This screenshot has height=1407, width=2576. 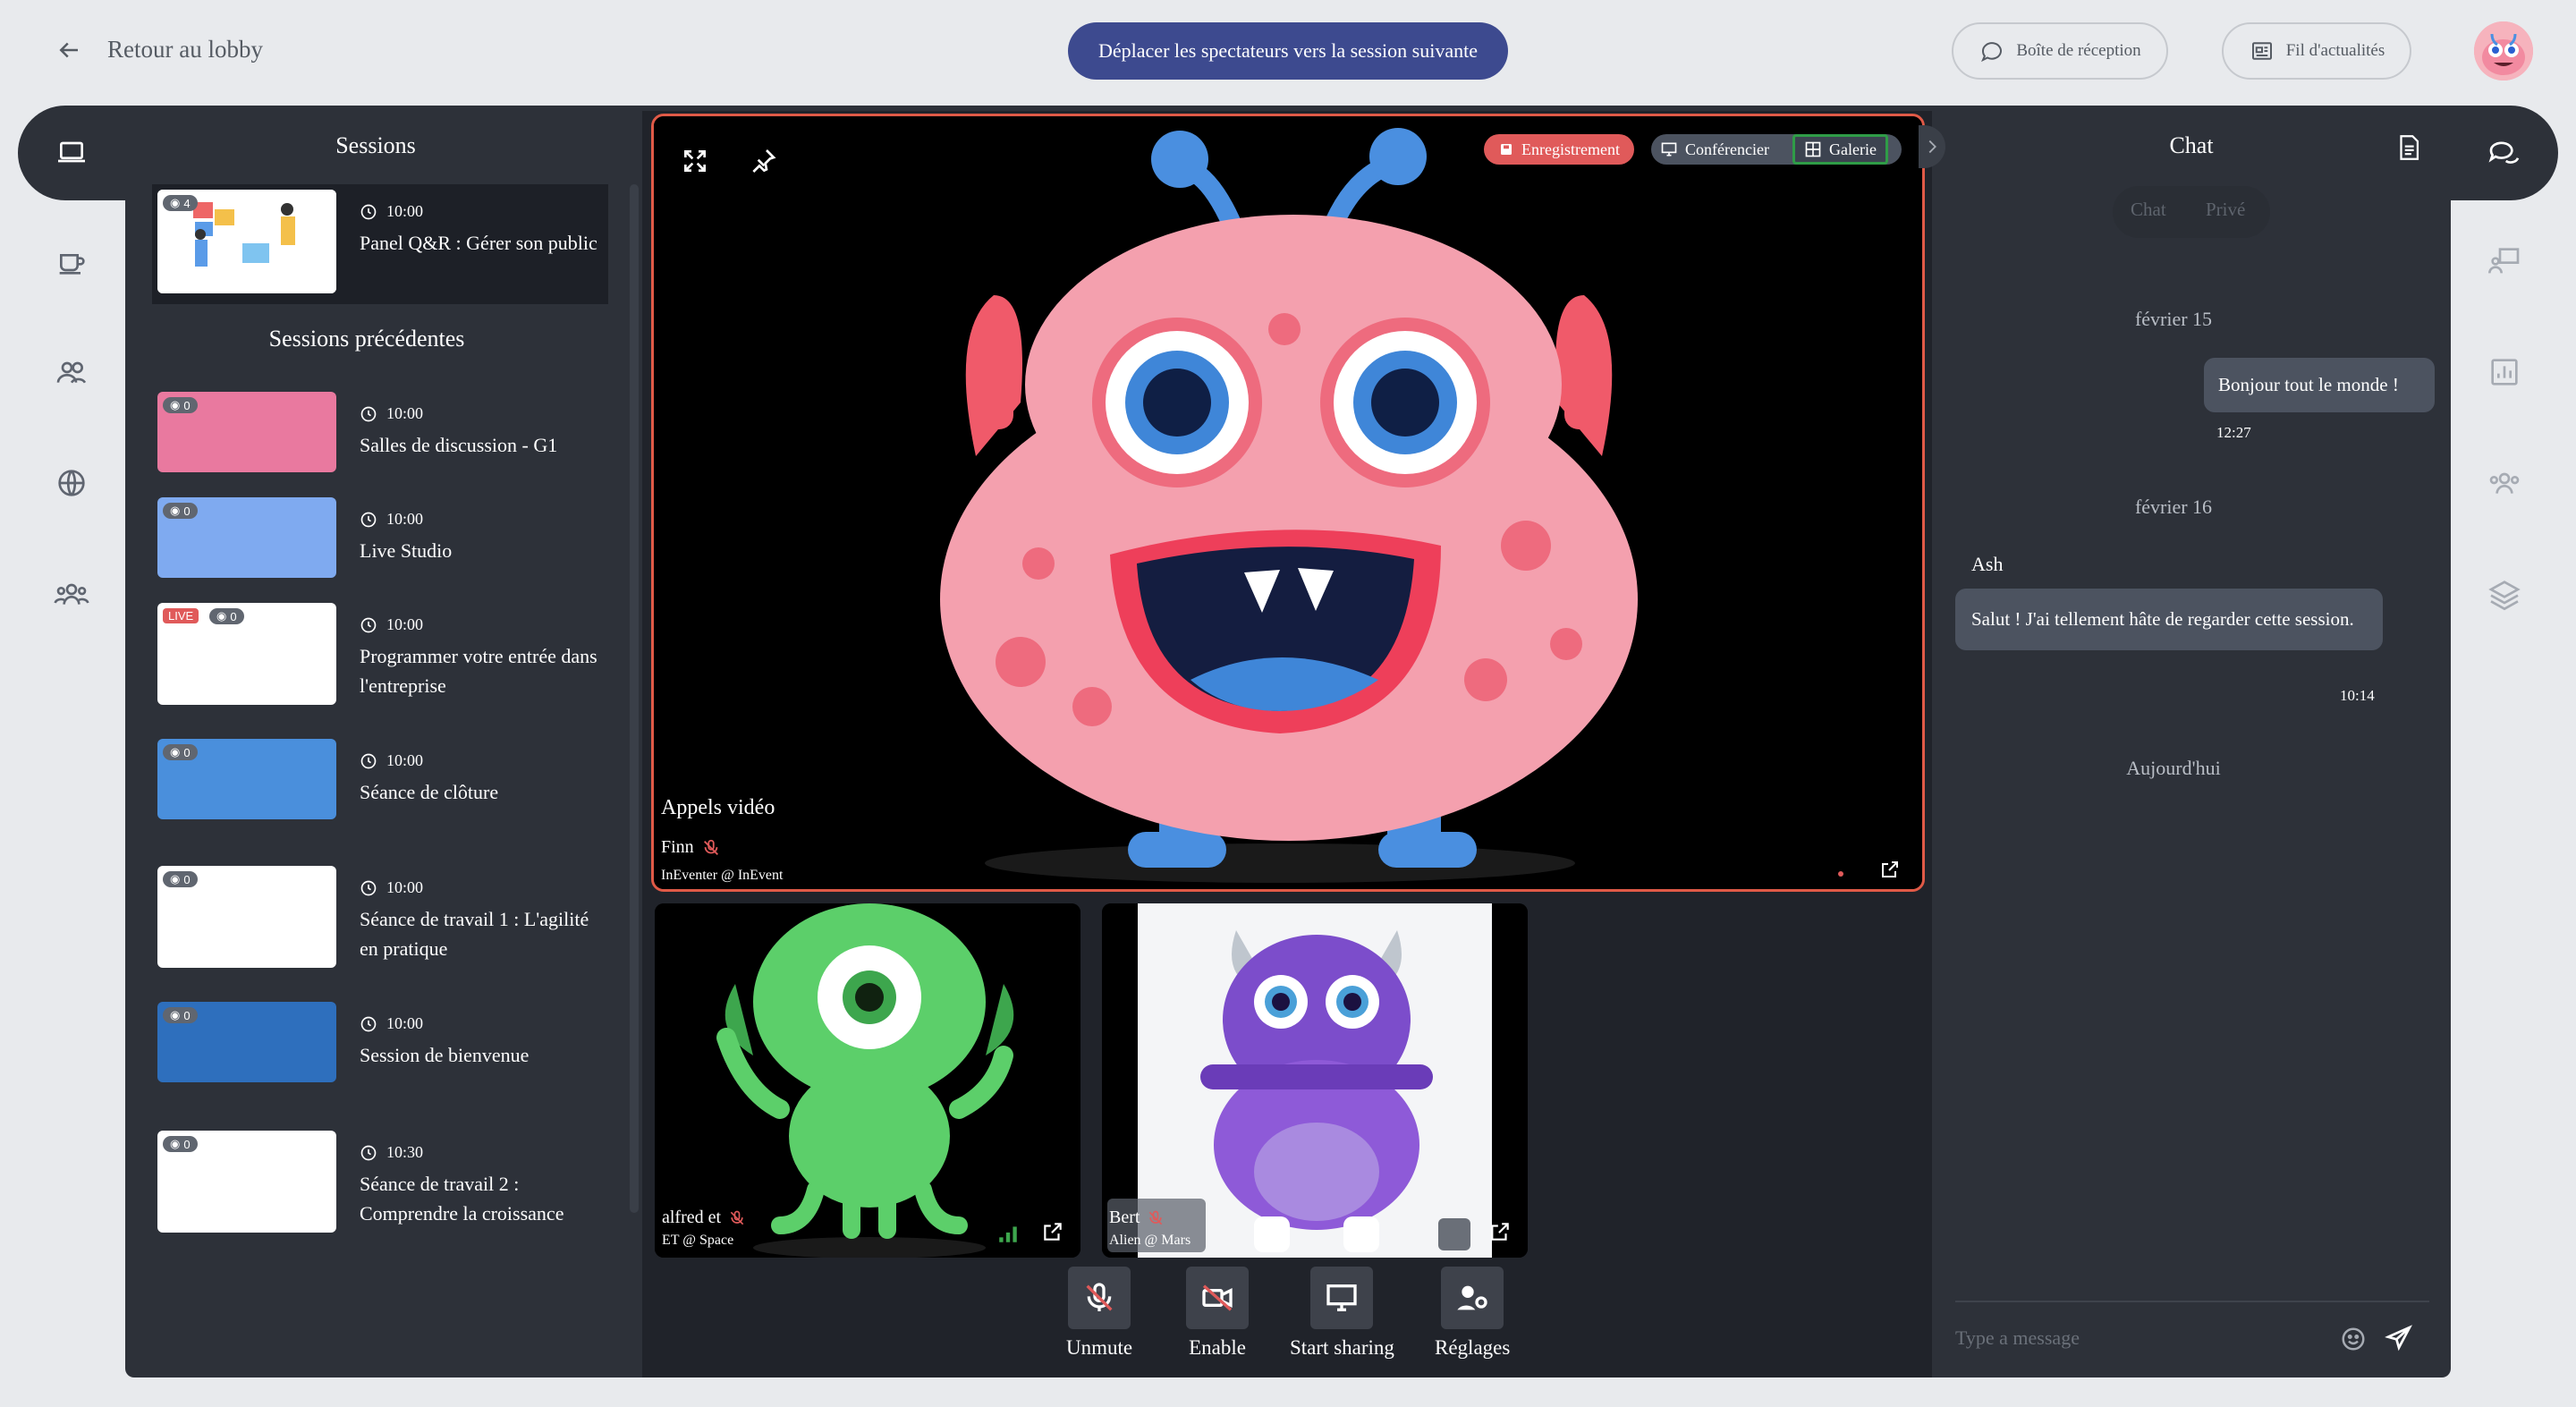 I want to click on user-avatar, so click(x=2503, y=51).